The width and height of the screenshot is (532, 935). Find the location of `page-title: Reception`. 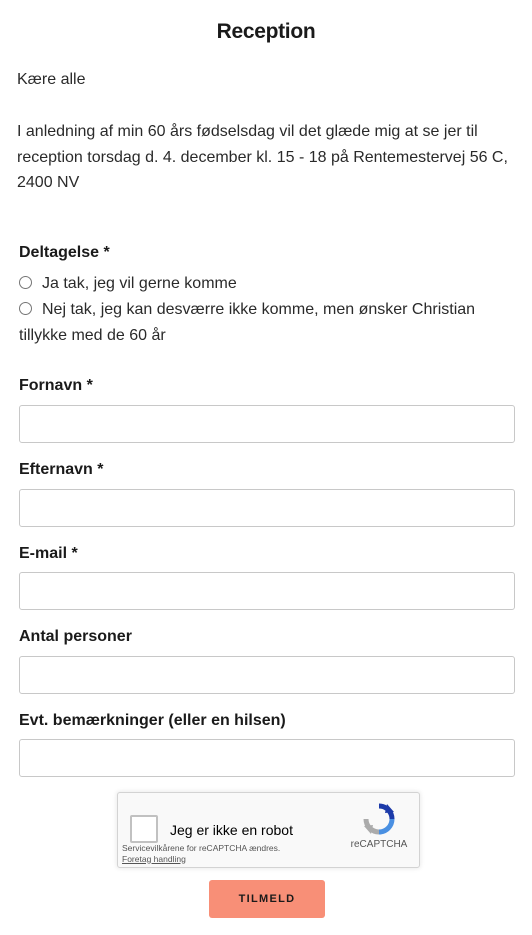

page-title: Reception is located at coordinates (266, 31).